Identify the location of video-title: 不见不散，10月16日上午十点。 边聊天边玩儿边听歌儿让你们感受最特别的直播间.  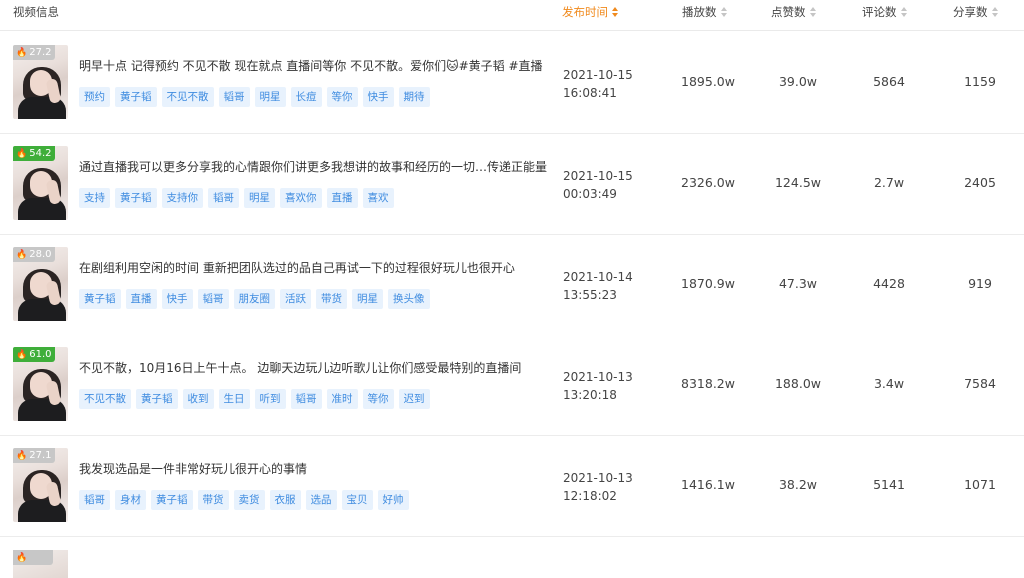
(314, 367).